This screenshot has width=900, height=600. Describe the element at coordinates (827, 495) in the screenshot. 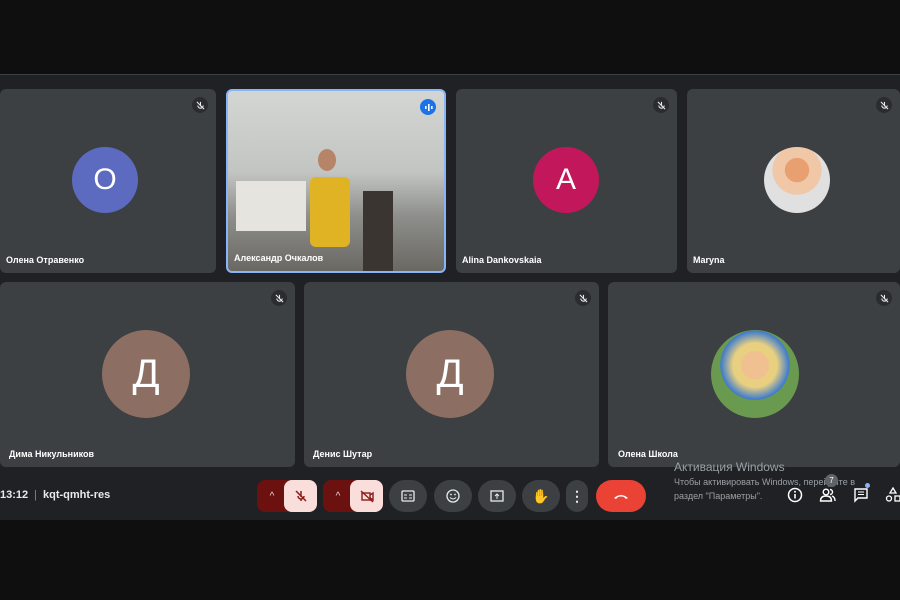

I see `people-icon` at that location.